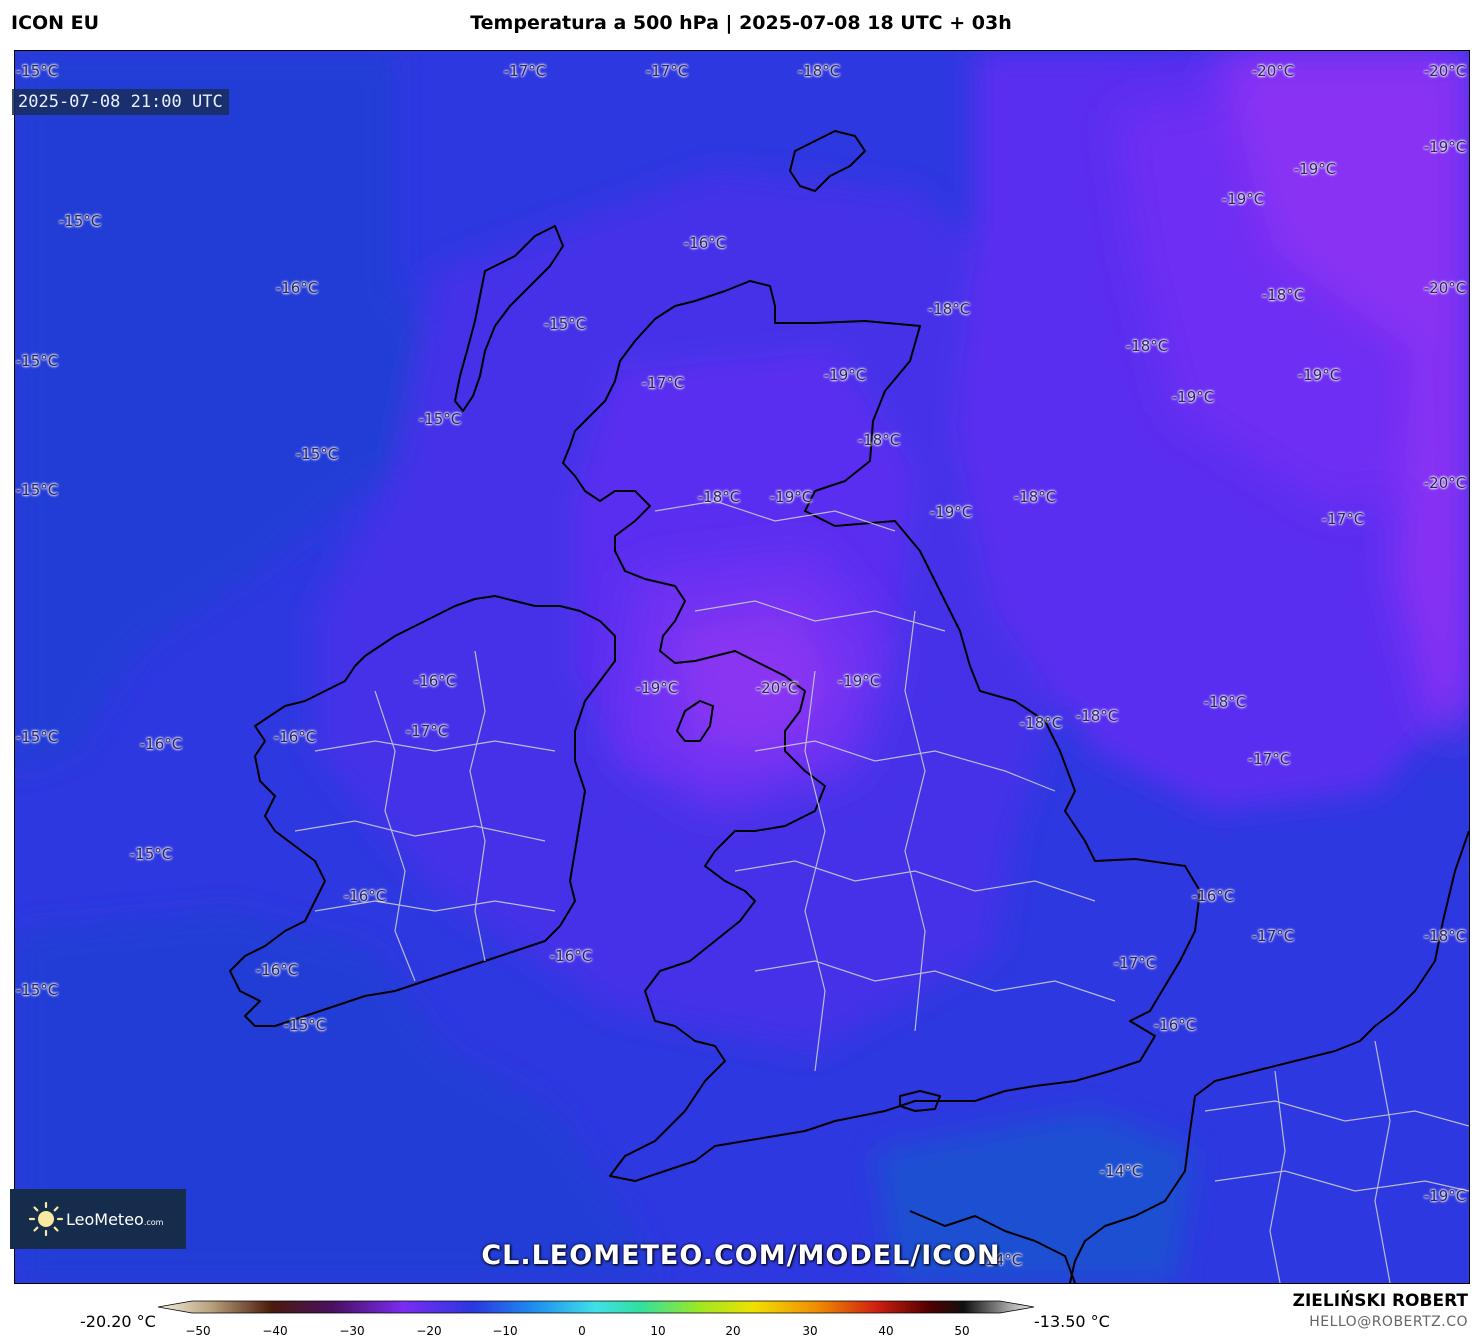 This screenshot has width=1482, height=1339. I want to click on author-name: ZIELIŃSKI ROBERT, so click(1380, 1301).